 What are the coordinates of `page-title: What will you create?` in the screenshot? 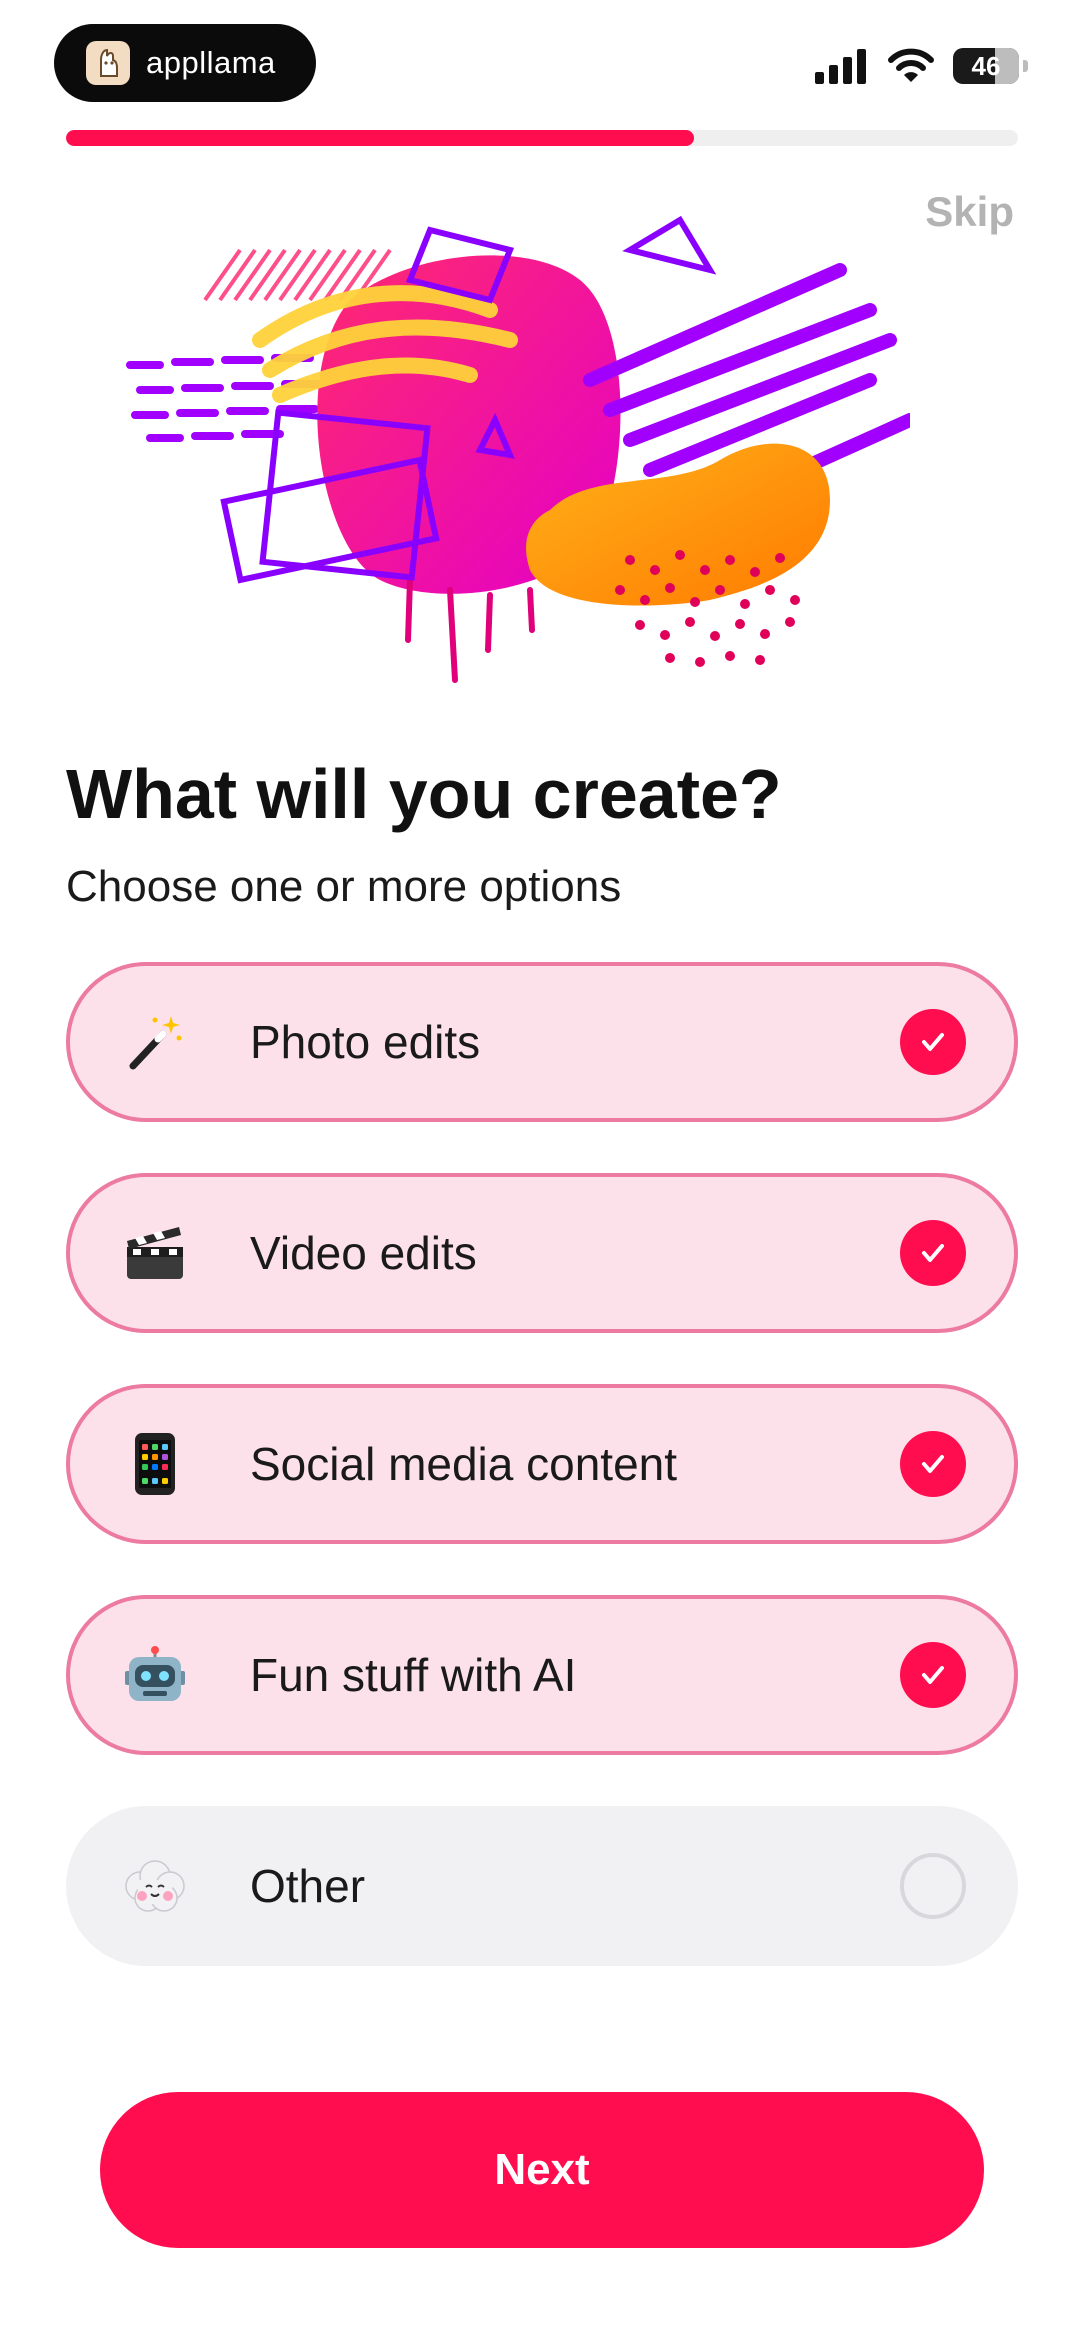 It's located at (424, 794).